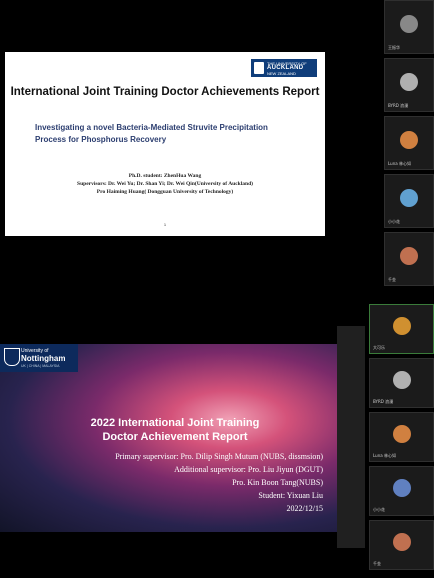 The image size is (434, 578). I want to click on page-number: 1, so click(165, 224).